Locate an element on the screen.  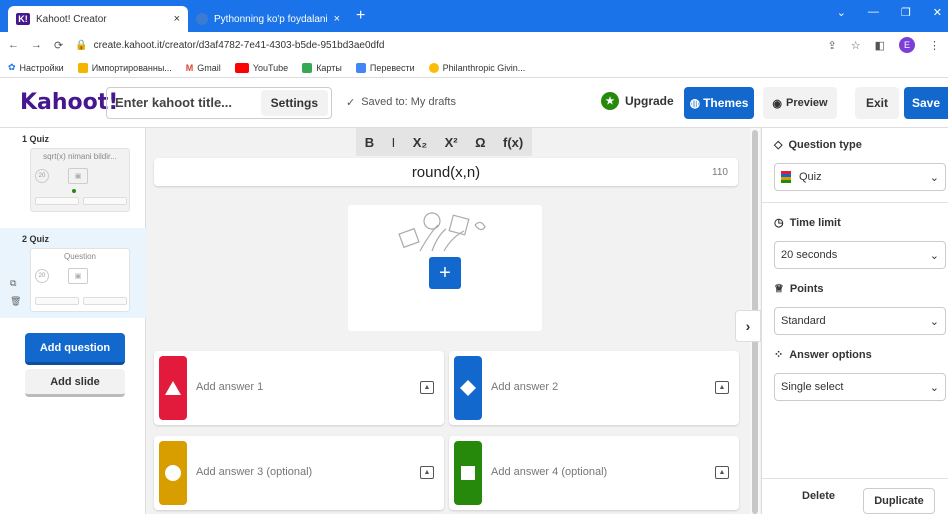
question-input: round(x,n) 110 is located at coordinates (446, 172).